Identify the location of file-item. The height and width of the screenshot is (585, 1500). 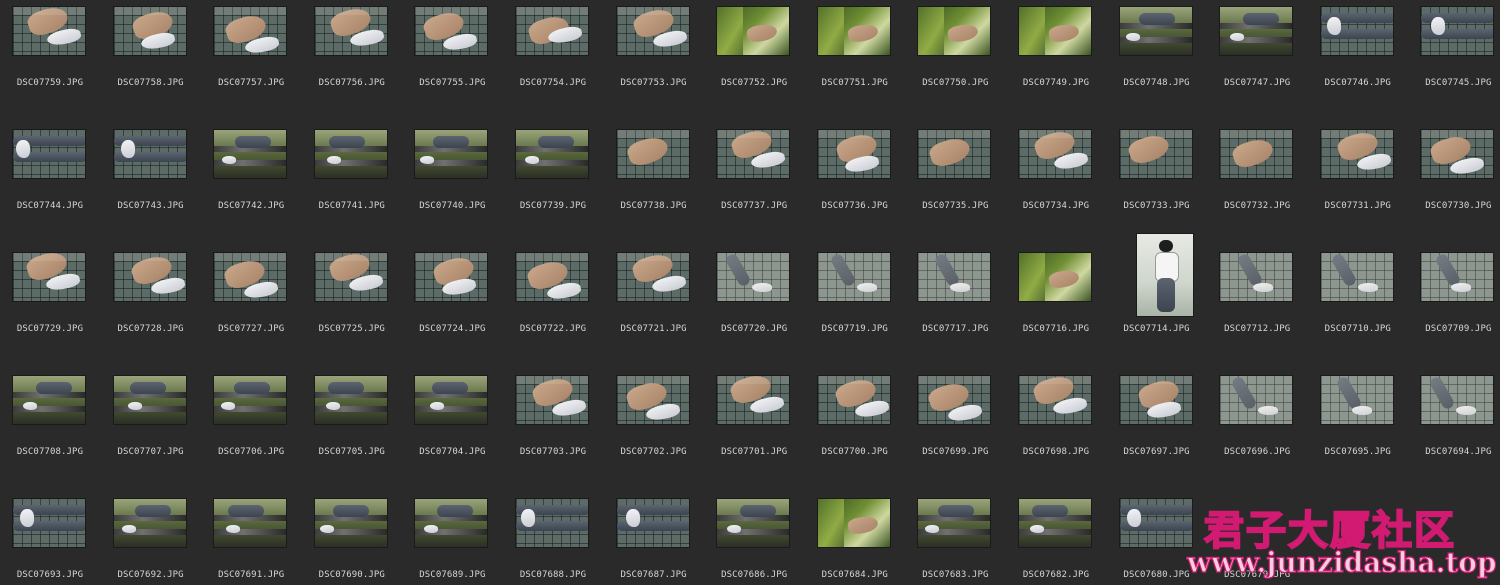
(1454, 538).